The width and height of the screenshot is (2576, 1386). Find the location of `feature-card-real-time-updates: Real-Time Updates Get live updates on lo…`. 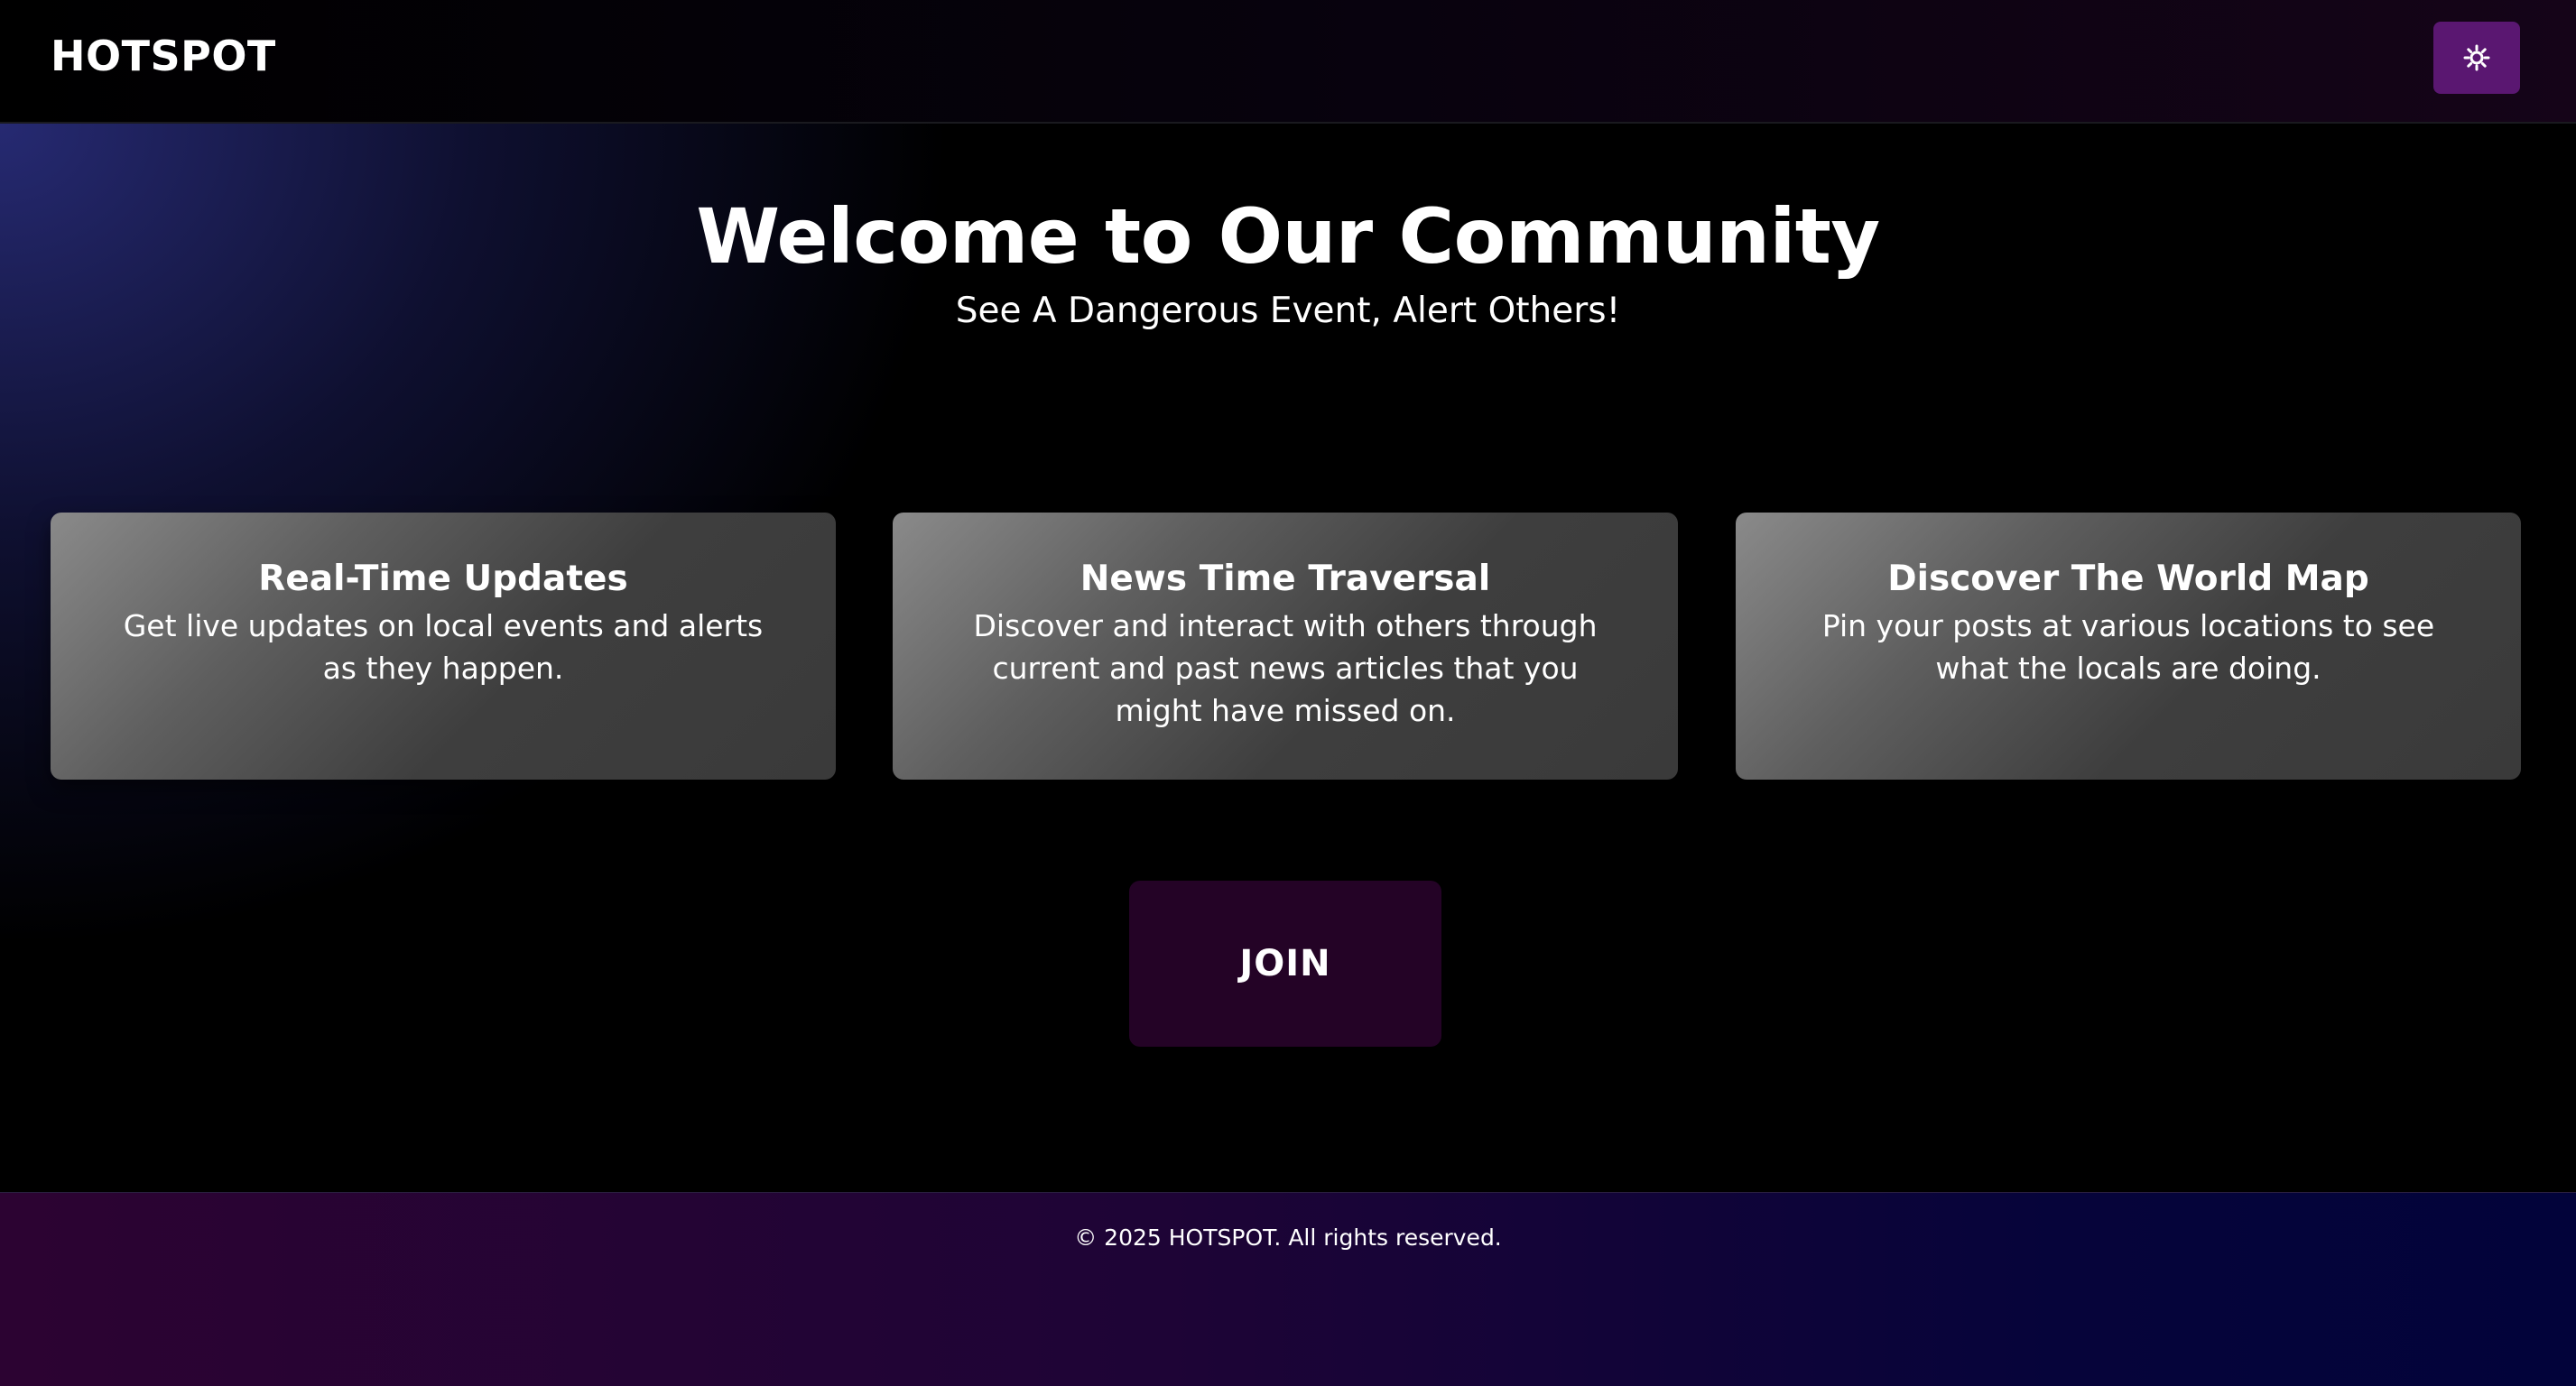

feature-card-real-time-updates: Real-Time Updates Get live updates on lo… is located at coordinates (443, 646).